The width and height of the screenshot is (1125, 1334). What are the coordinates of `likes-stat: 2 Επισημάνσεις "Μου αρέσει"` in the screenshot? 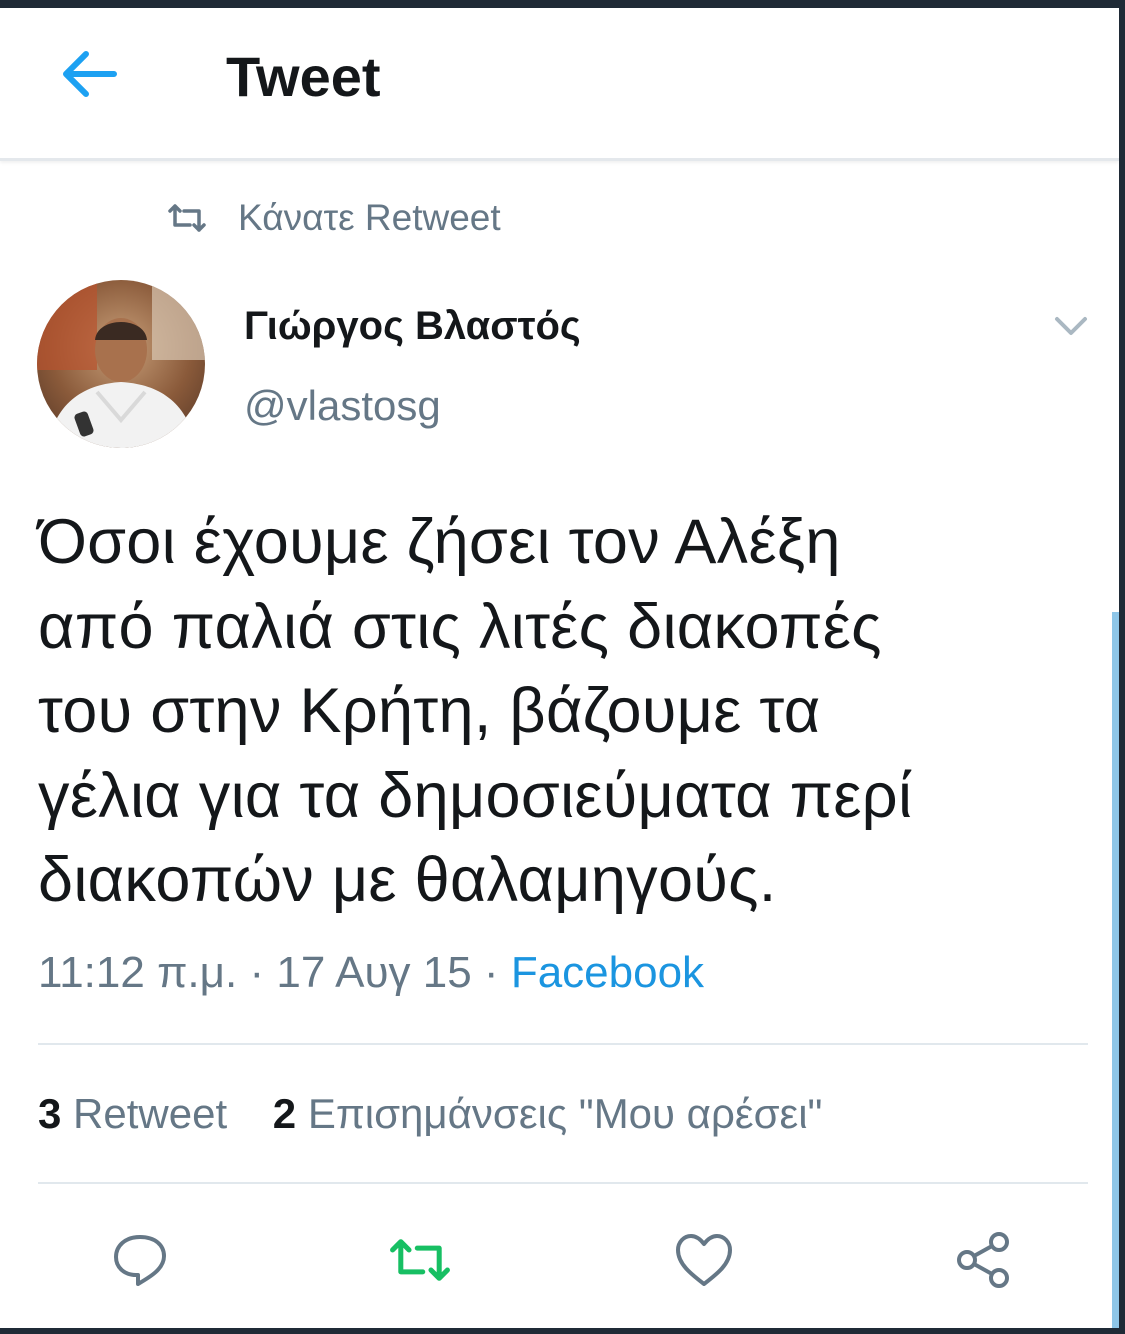 It's located at (548, 1113).